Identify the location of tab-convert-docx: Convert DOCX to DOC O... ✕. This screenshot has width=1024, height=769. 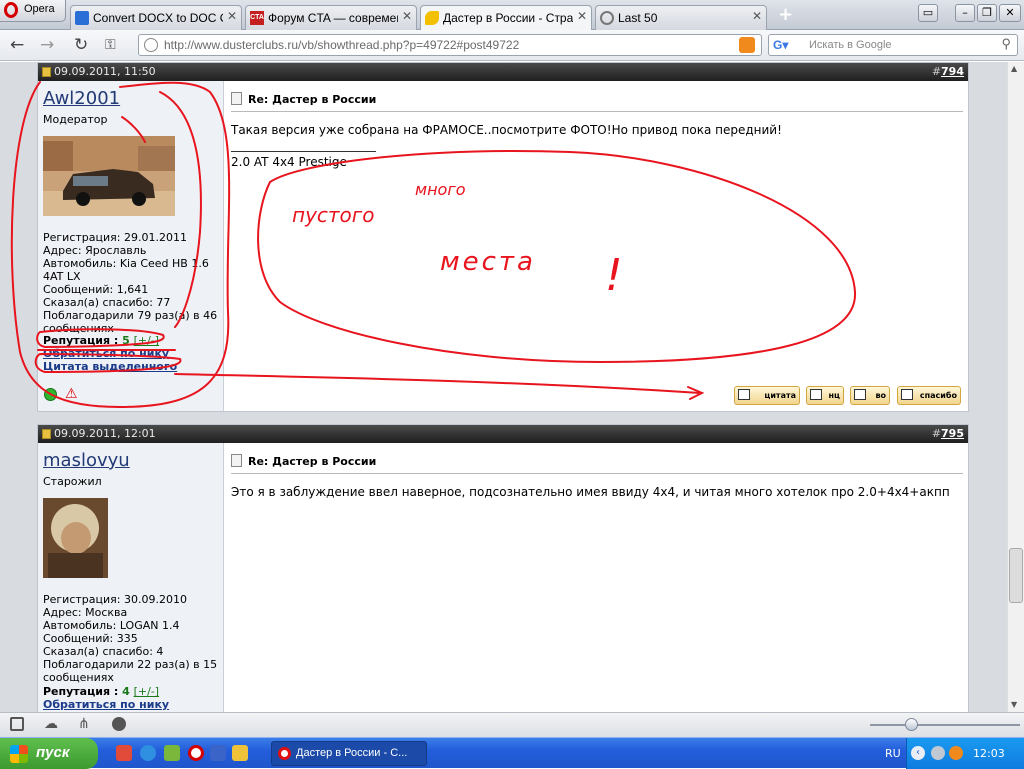
(156, 17).